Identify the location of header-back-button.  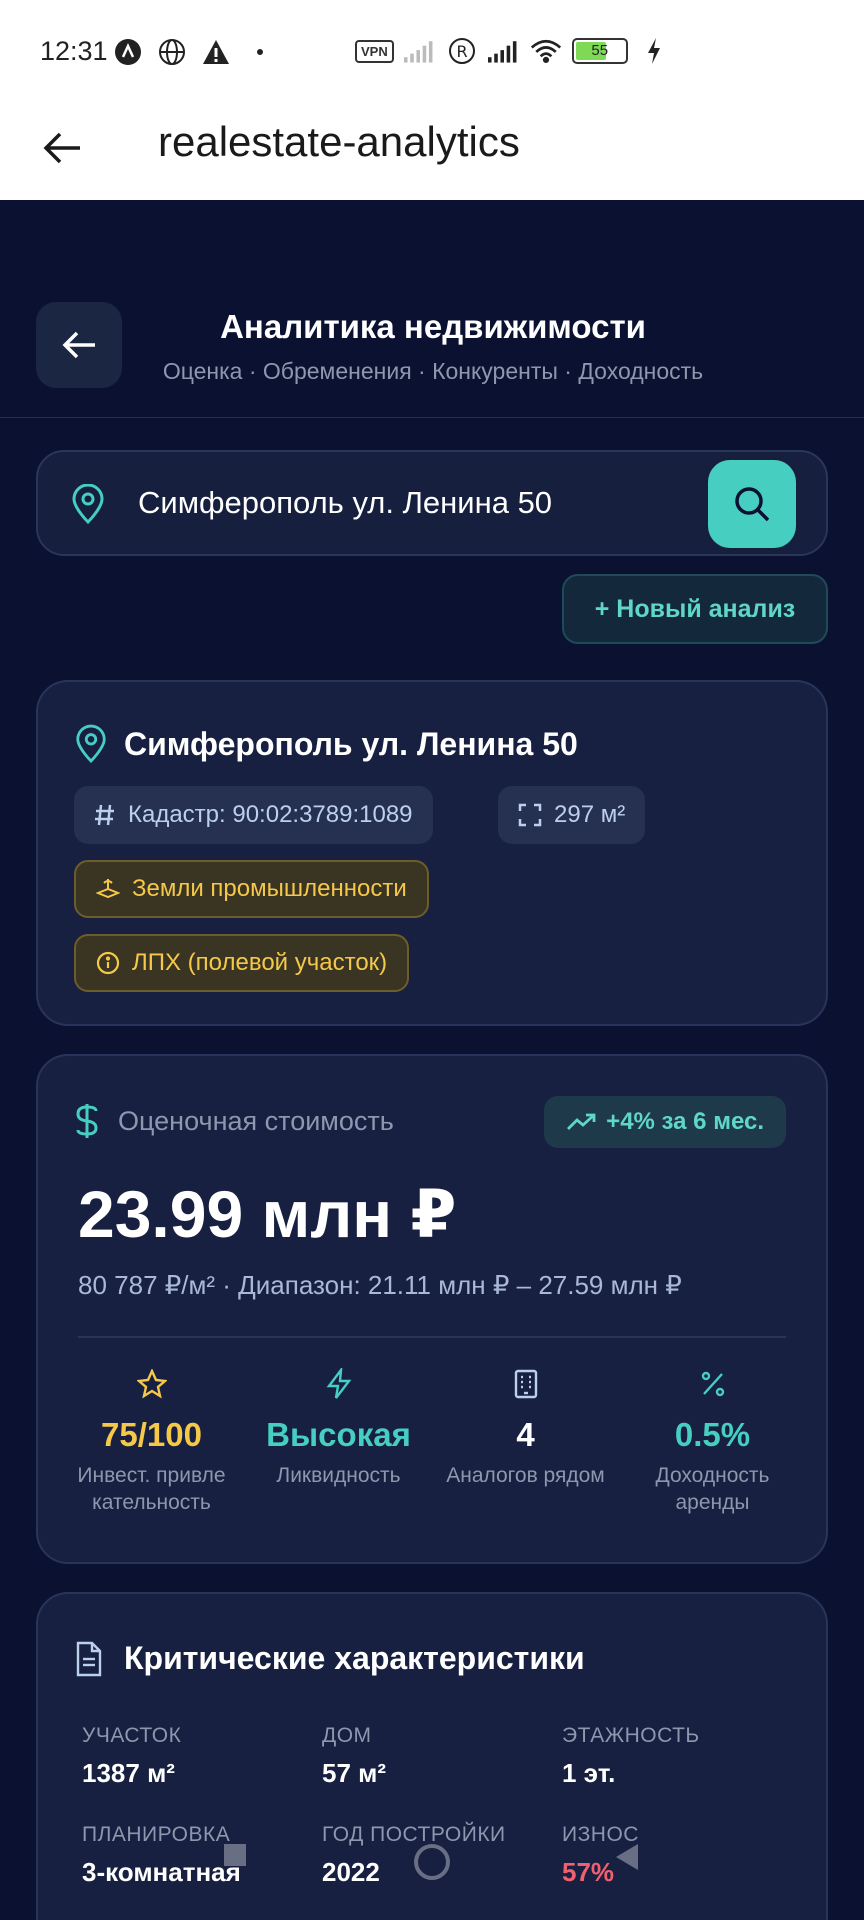
(79, 345).